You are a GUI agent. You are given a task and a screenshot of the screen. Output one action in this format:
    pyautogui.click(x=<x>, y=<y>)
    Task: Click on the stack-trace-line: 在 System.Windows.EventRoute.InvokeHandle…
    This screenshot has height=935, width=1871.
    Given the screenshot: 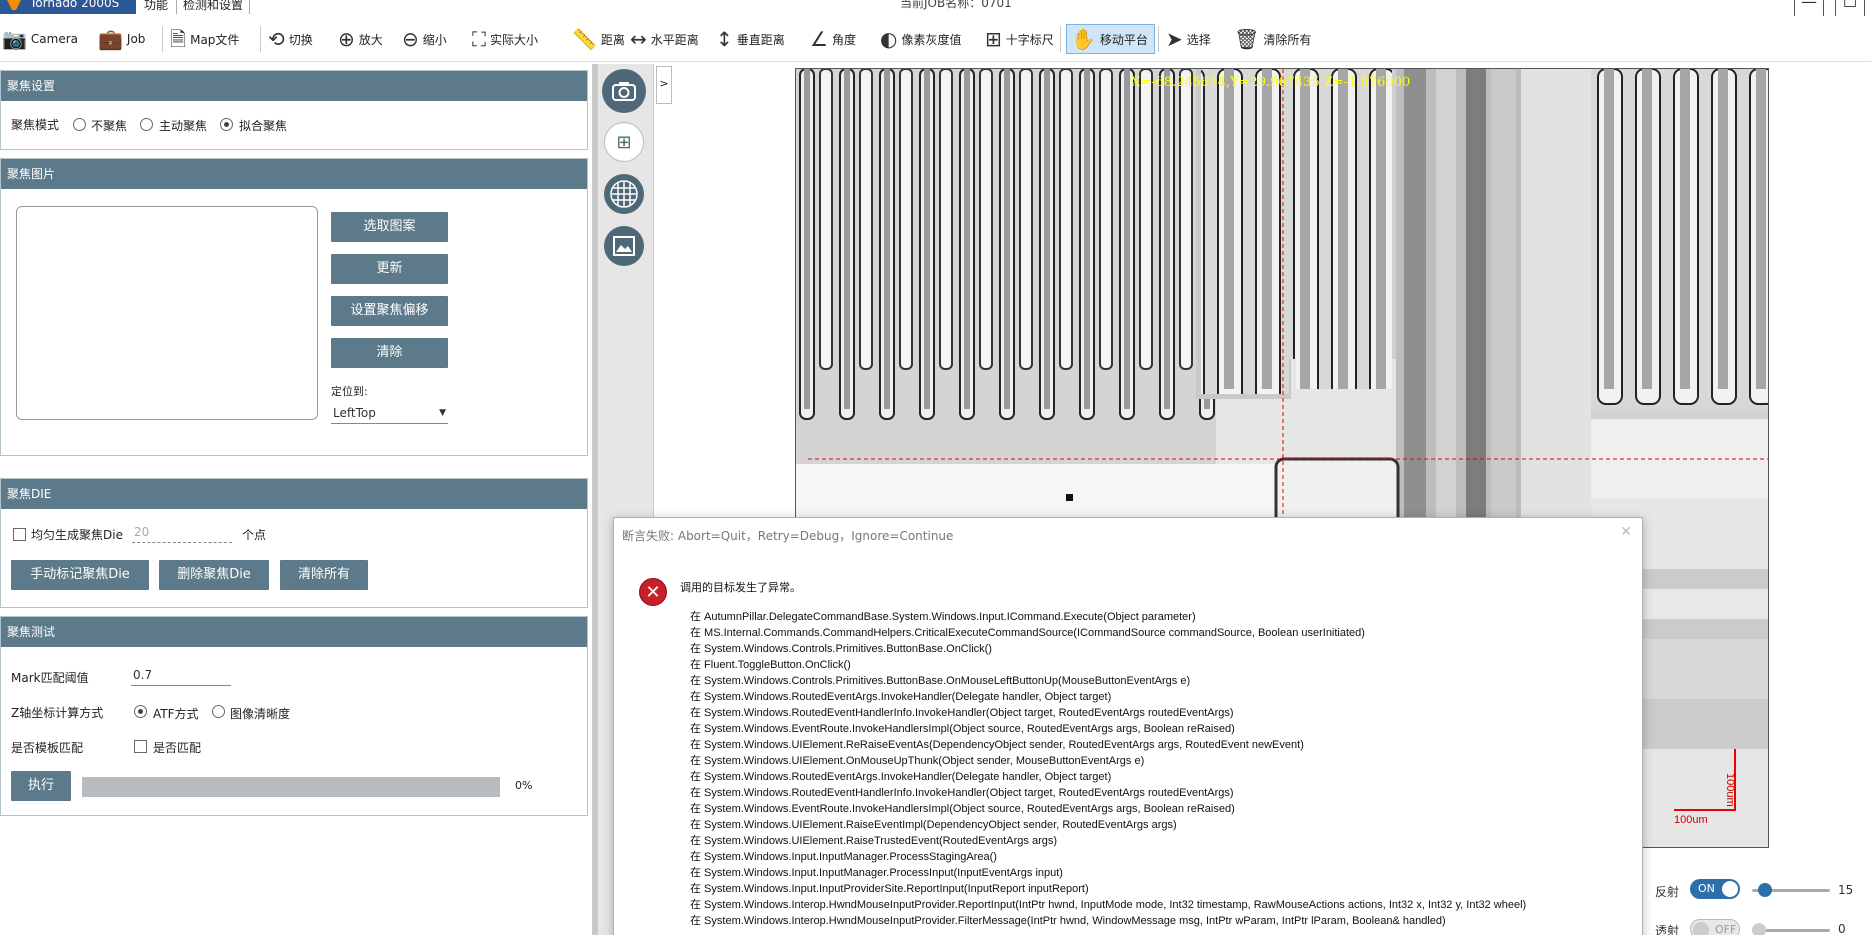 What is the action you would take?
    pyautogui.click(x=962, y=809)
    